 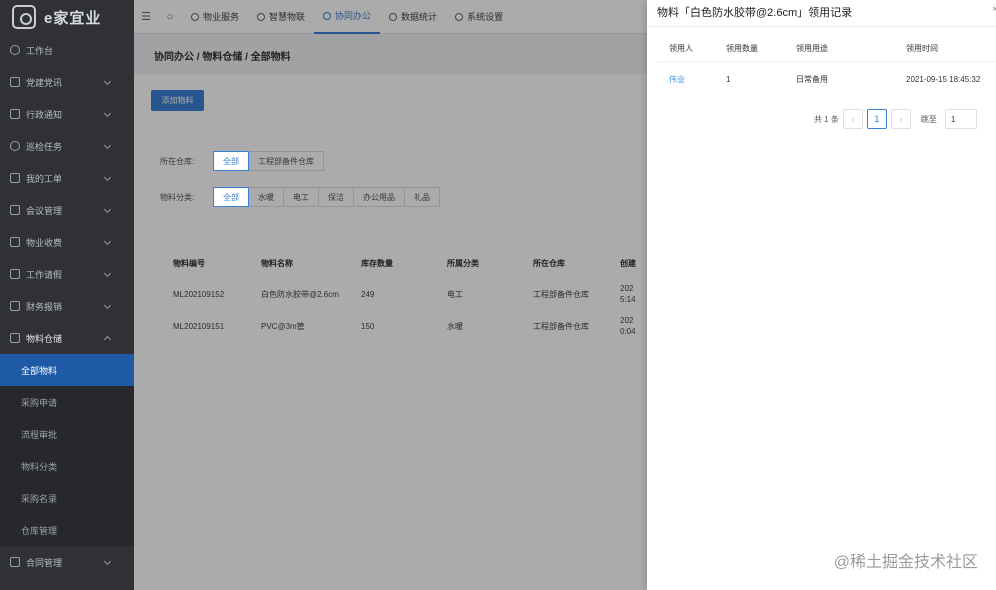 What do you see at coordinates (40, 50) in the screenshot?
I see `sidebar-item-label: 工作台` at bounding box center [40, 50].